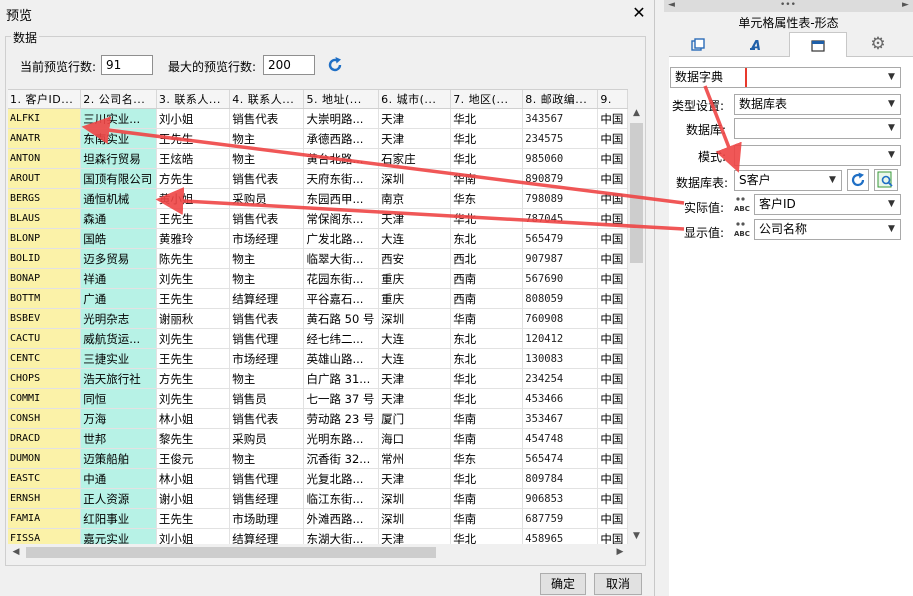  I want to click on table-cell: 565474, so click(560, 458).